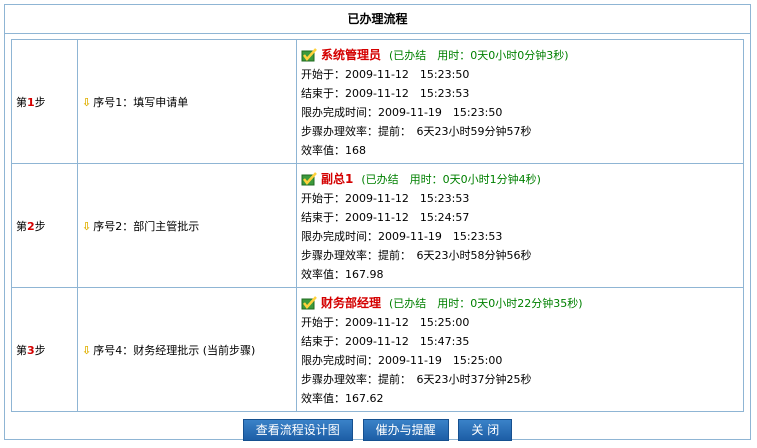 The height and width of the screenshot is (448, 757). Describe the element at coordinates (297, 430) in the screenshot. I see `view-design-button: 查看流程设计图` at that location.